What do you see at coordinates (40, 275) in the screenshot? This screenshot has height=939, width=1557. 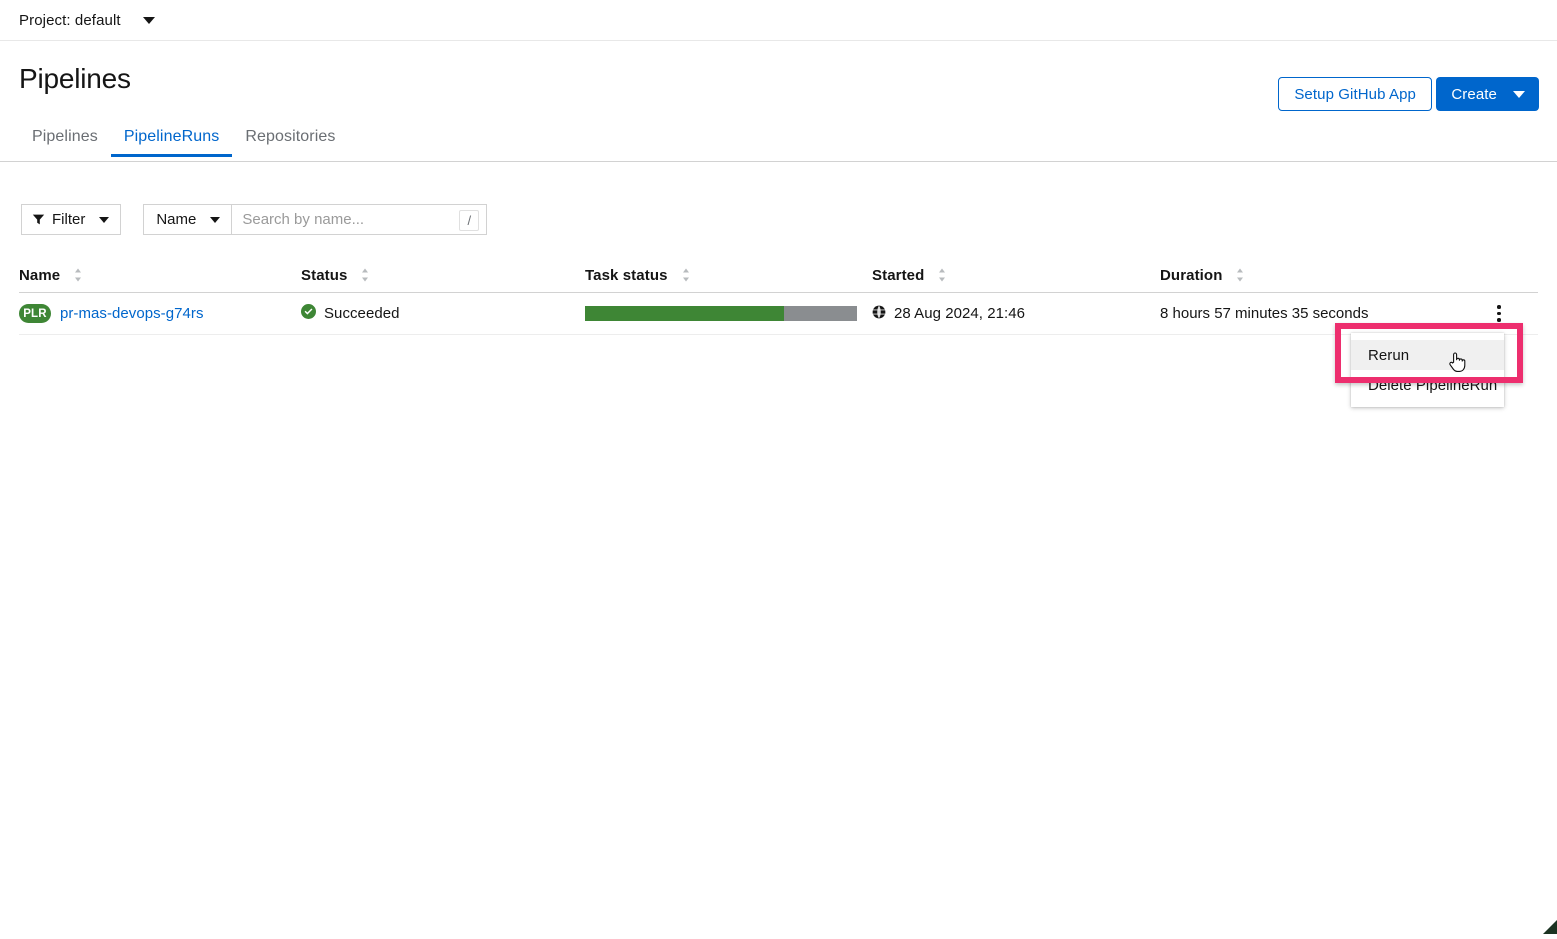 I see `column-header-label: Name` at bounding box center [40, 275].